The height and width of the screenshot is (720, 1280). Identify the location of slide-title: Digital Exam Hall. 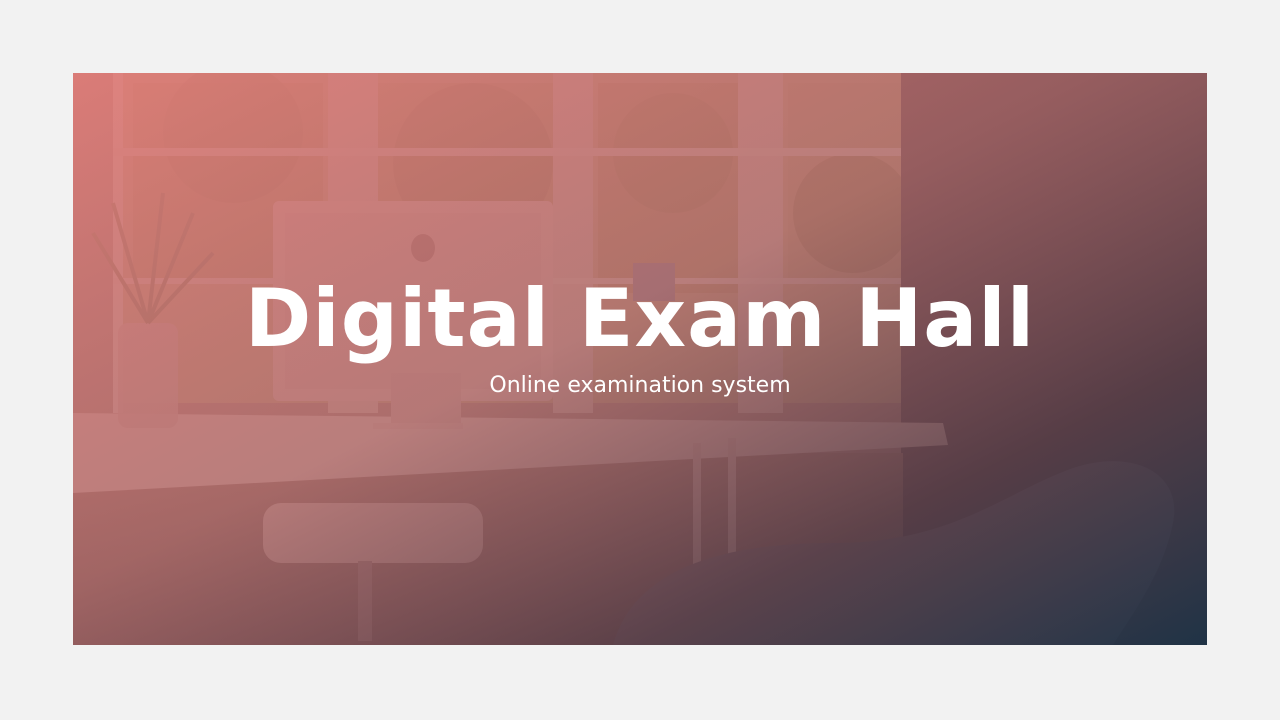
(640, 318).